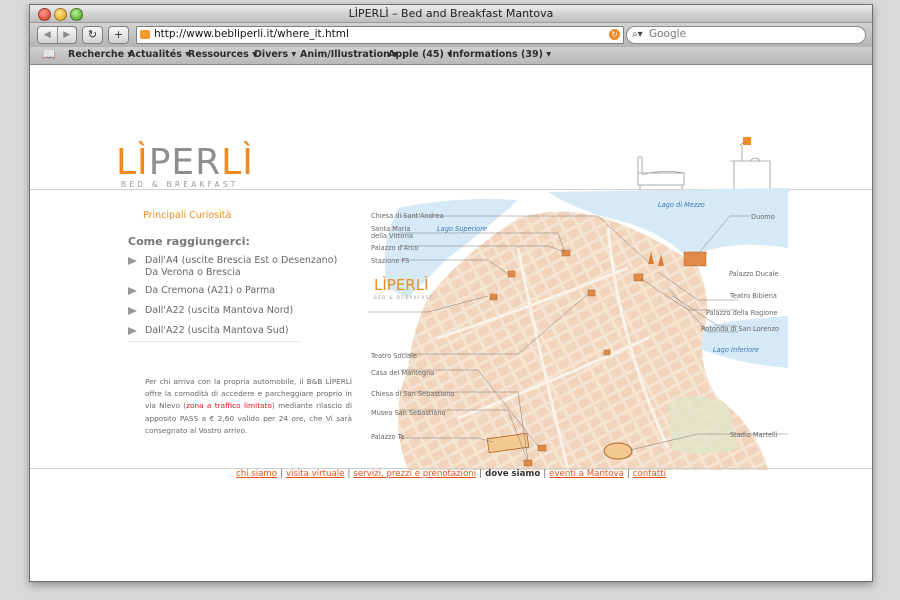 This screenshot has width=900, height=600. What do you see at coordinates (100, 54) in the screenshot?
I see `bookmark-recherche: Recherche ▾` at bounding box center [100, 54].